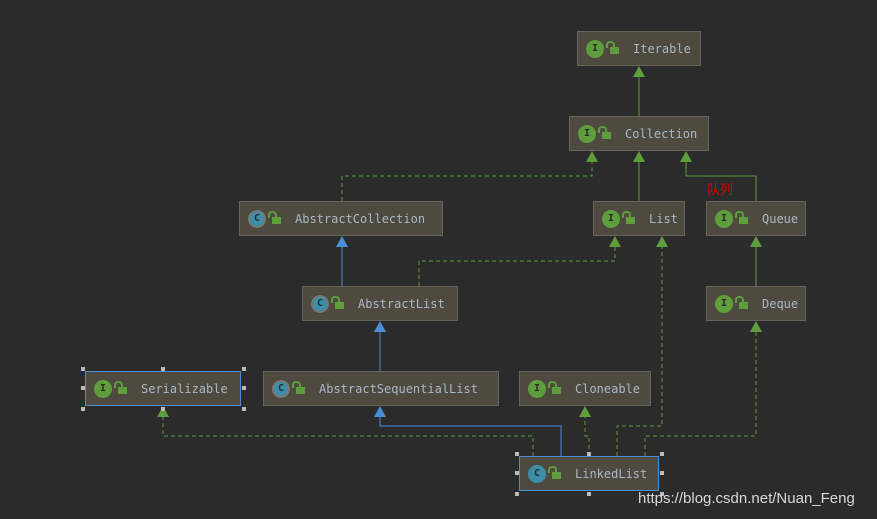  What do you see at coordinates (661, 133) in the screenshot?
I see `node-label: Collection` at bounding box center [661, 133].